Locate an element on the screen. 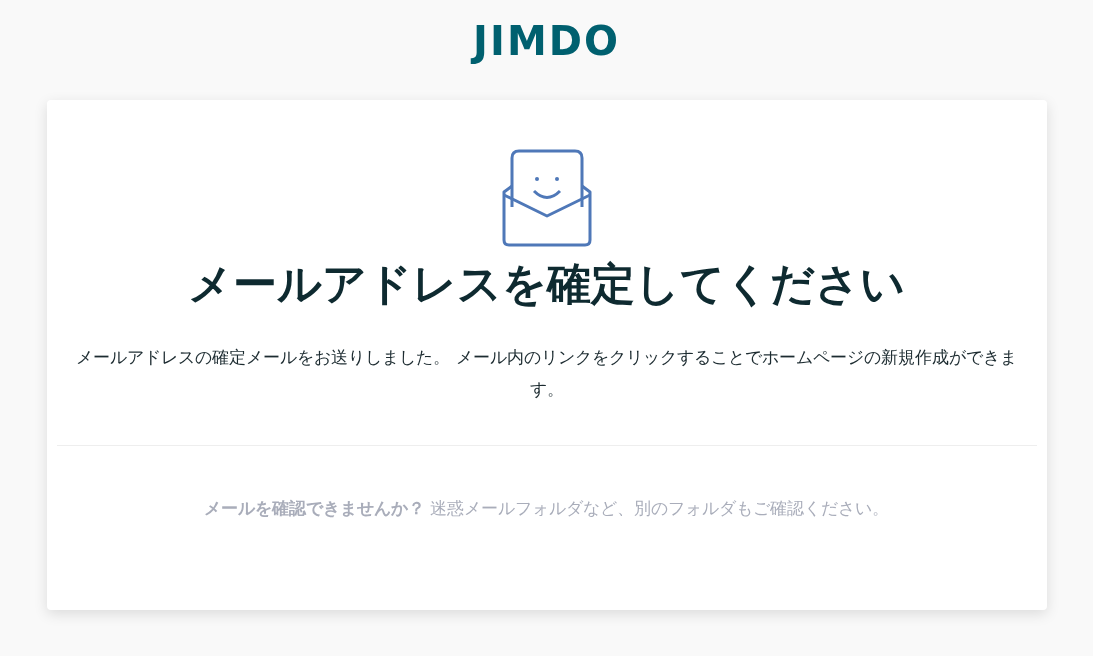  message: メールアドレスの確定メールをお送りしました。 メール内のリンクをクリックすることでホームページの新規作成ができます。 is located at coordinates (546, 373).